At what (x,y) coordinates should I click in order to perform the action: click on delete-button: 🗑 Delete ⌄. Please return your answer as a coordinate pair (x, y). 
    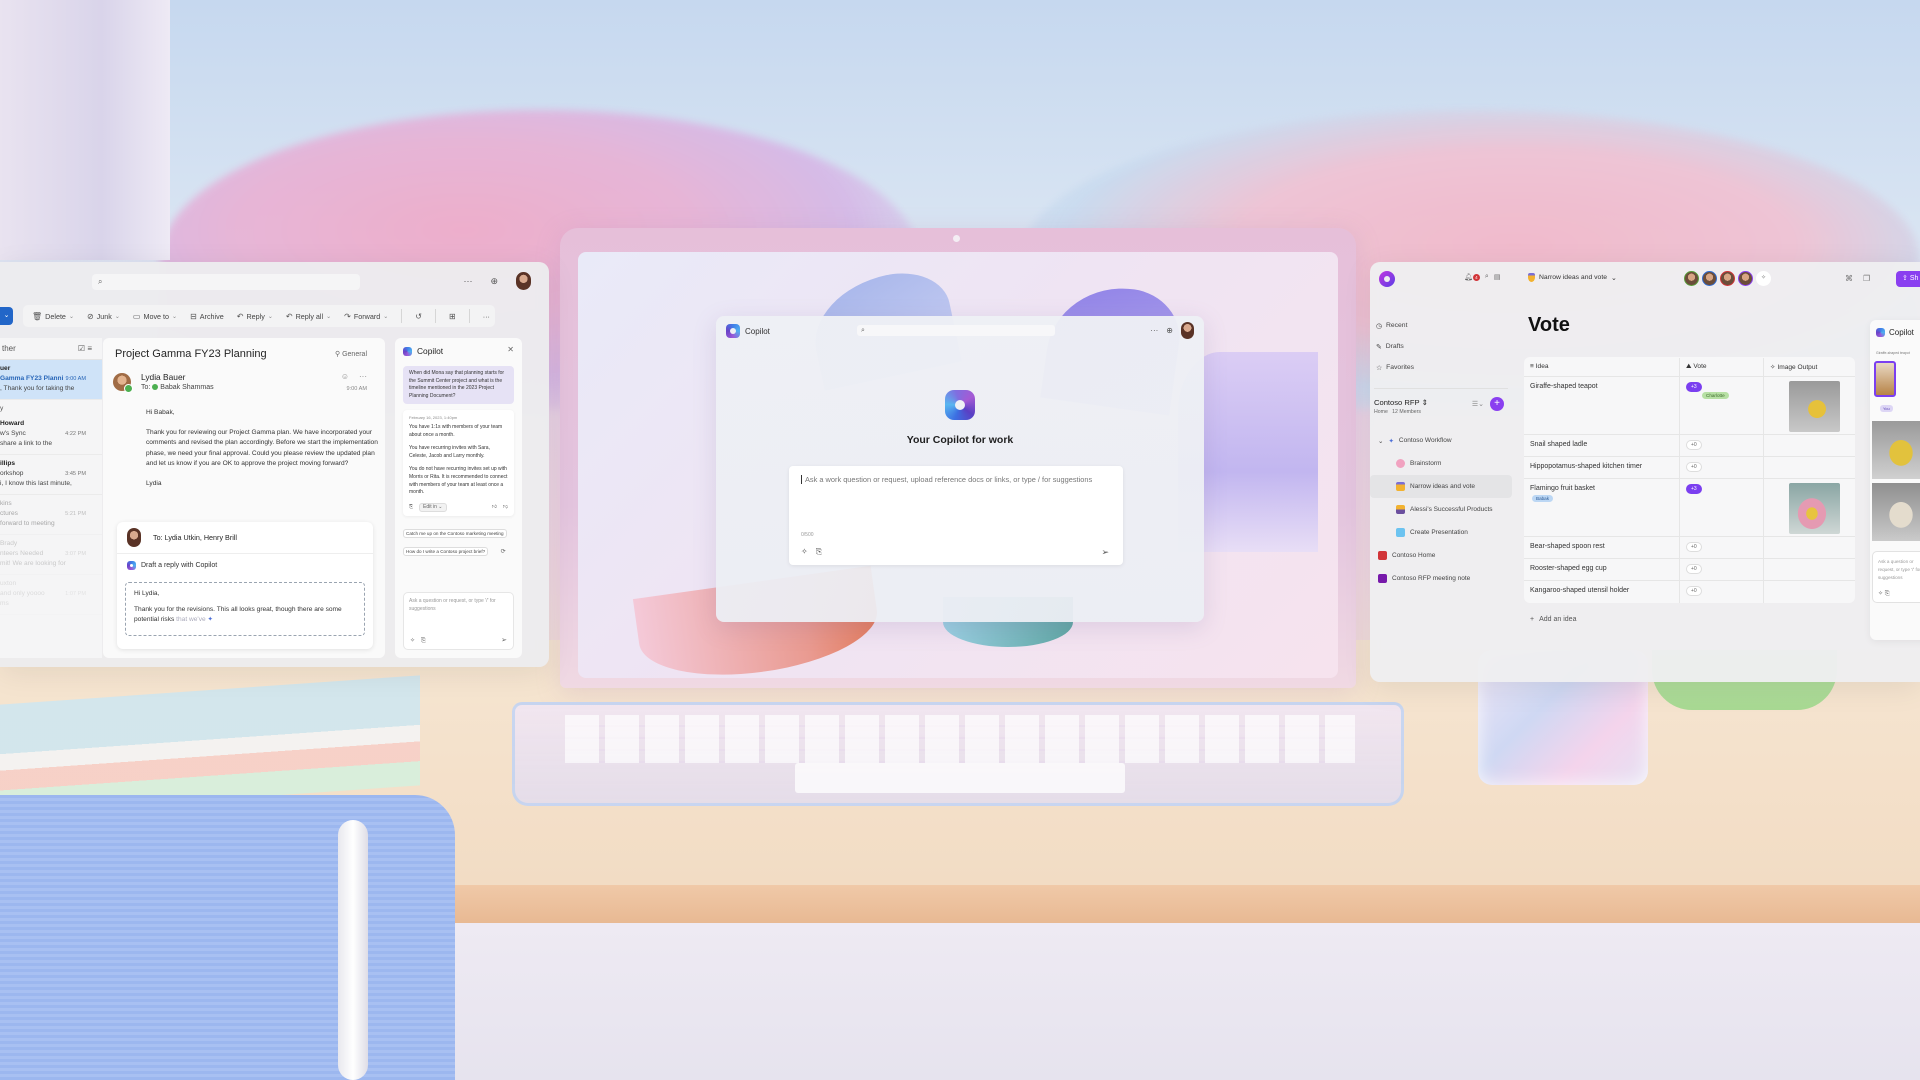
    Looking at the image, I should click on (53, 316).